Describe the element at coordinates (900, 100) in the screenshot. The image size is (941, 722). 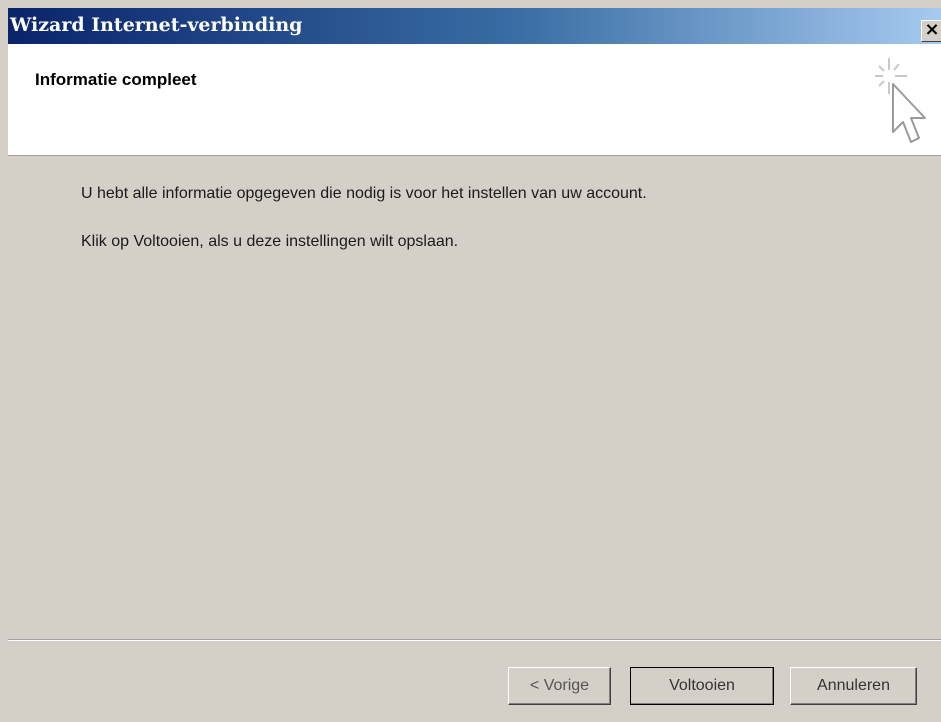
I see `wizard-cursor-icon` at that location.